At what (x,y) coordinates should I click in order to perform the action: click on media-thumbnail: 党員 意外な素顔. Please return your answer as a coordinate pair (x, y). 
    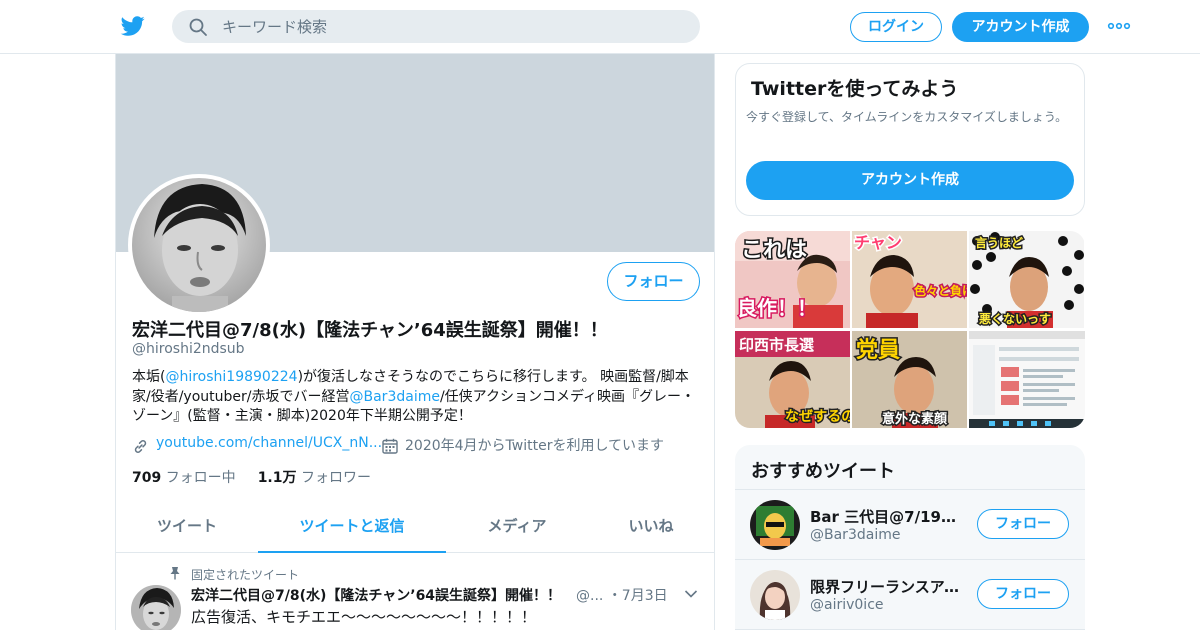
    Looking at the image, I should click on (909, 379).